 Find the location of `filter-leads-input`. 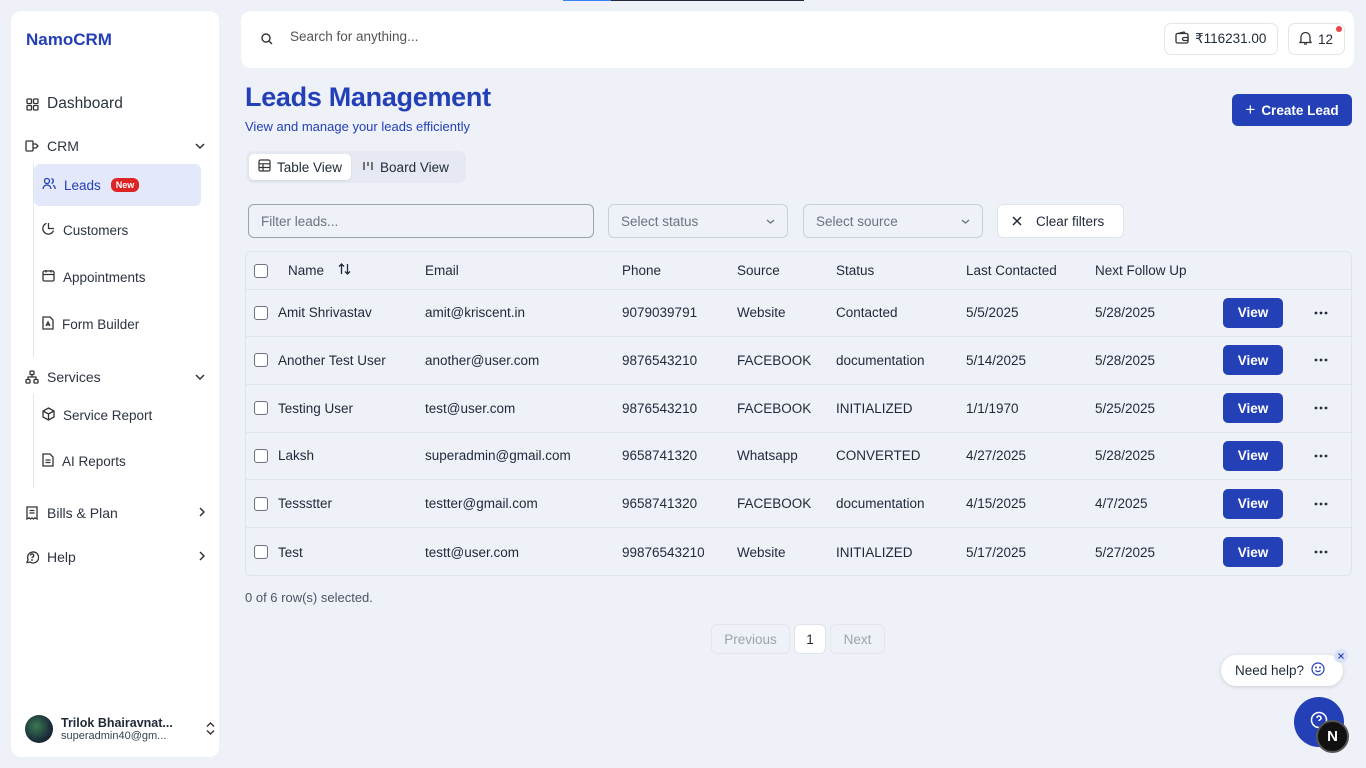

filter-leads-input is located at coordinates (421, 221).